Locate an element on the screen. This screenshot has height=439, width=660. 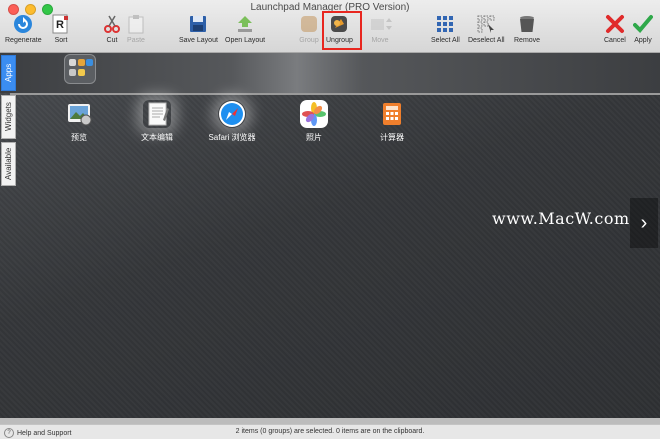
side-tabs: Apps Widgets Available is located at coordinates (8, 120).